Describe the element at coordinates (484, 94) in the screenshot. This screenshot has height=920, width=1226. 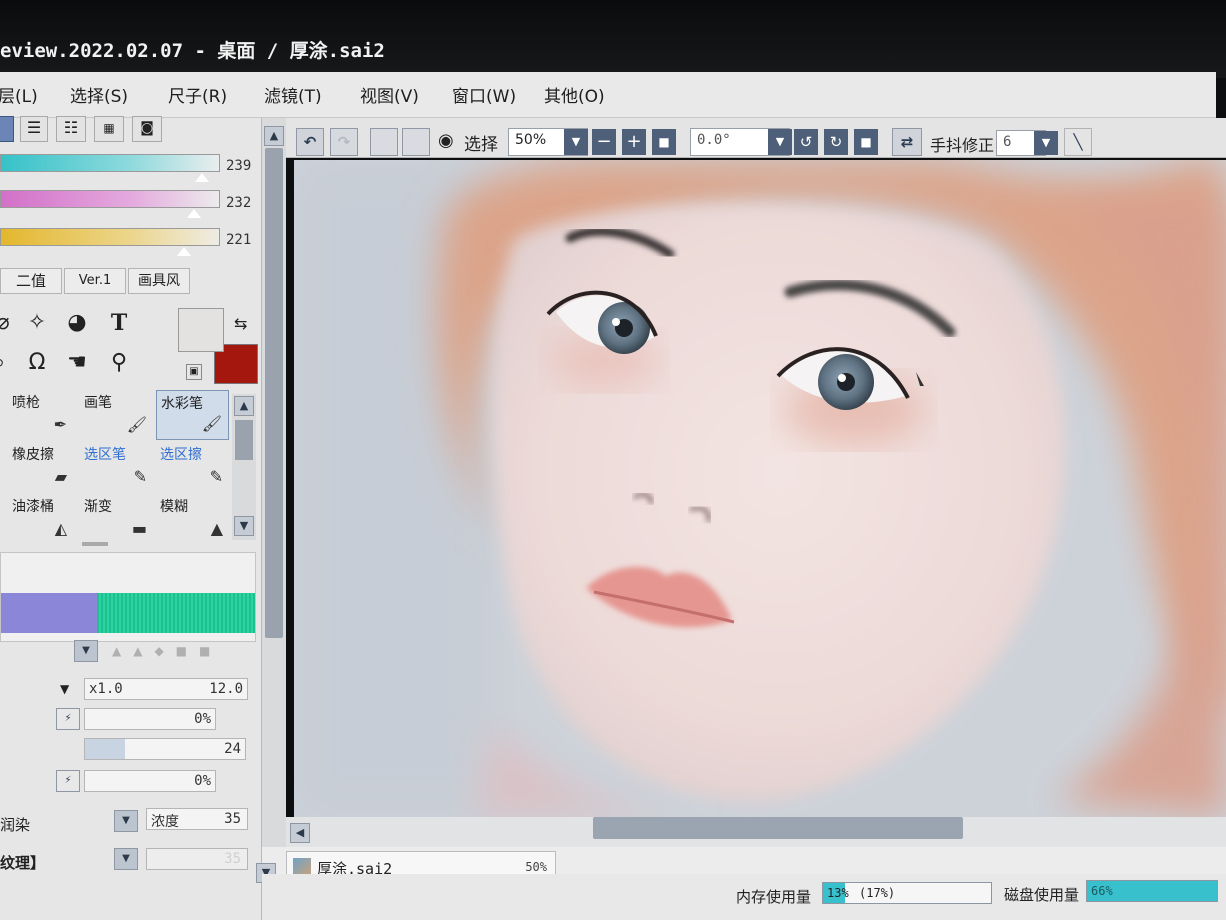
I see `menu-window: 窗口(W)` at that location.